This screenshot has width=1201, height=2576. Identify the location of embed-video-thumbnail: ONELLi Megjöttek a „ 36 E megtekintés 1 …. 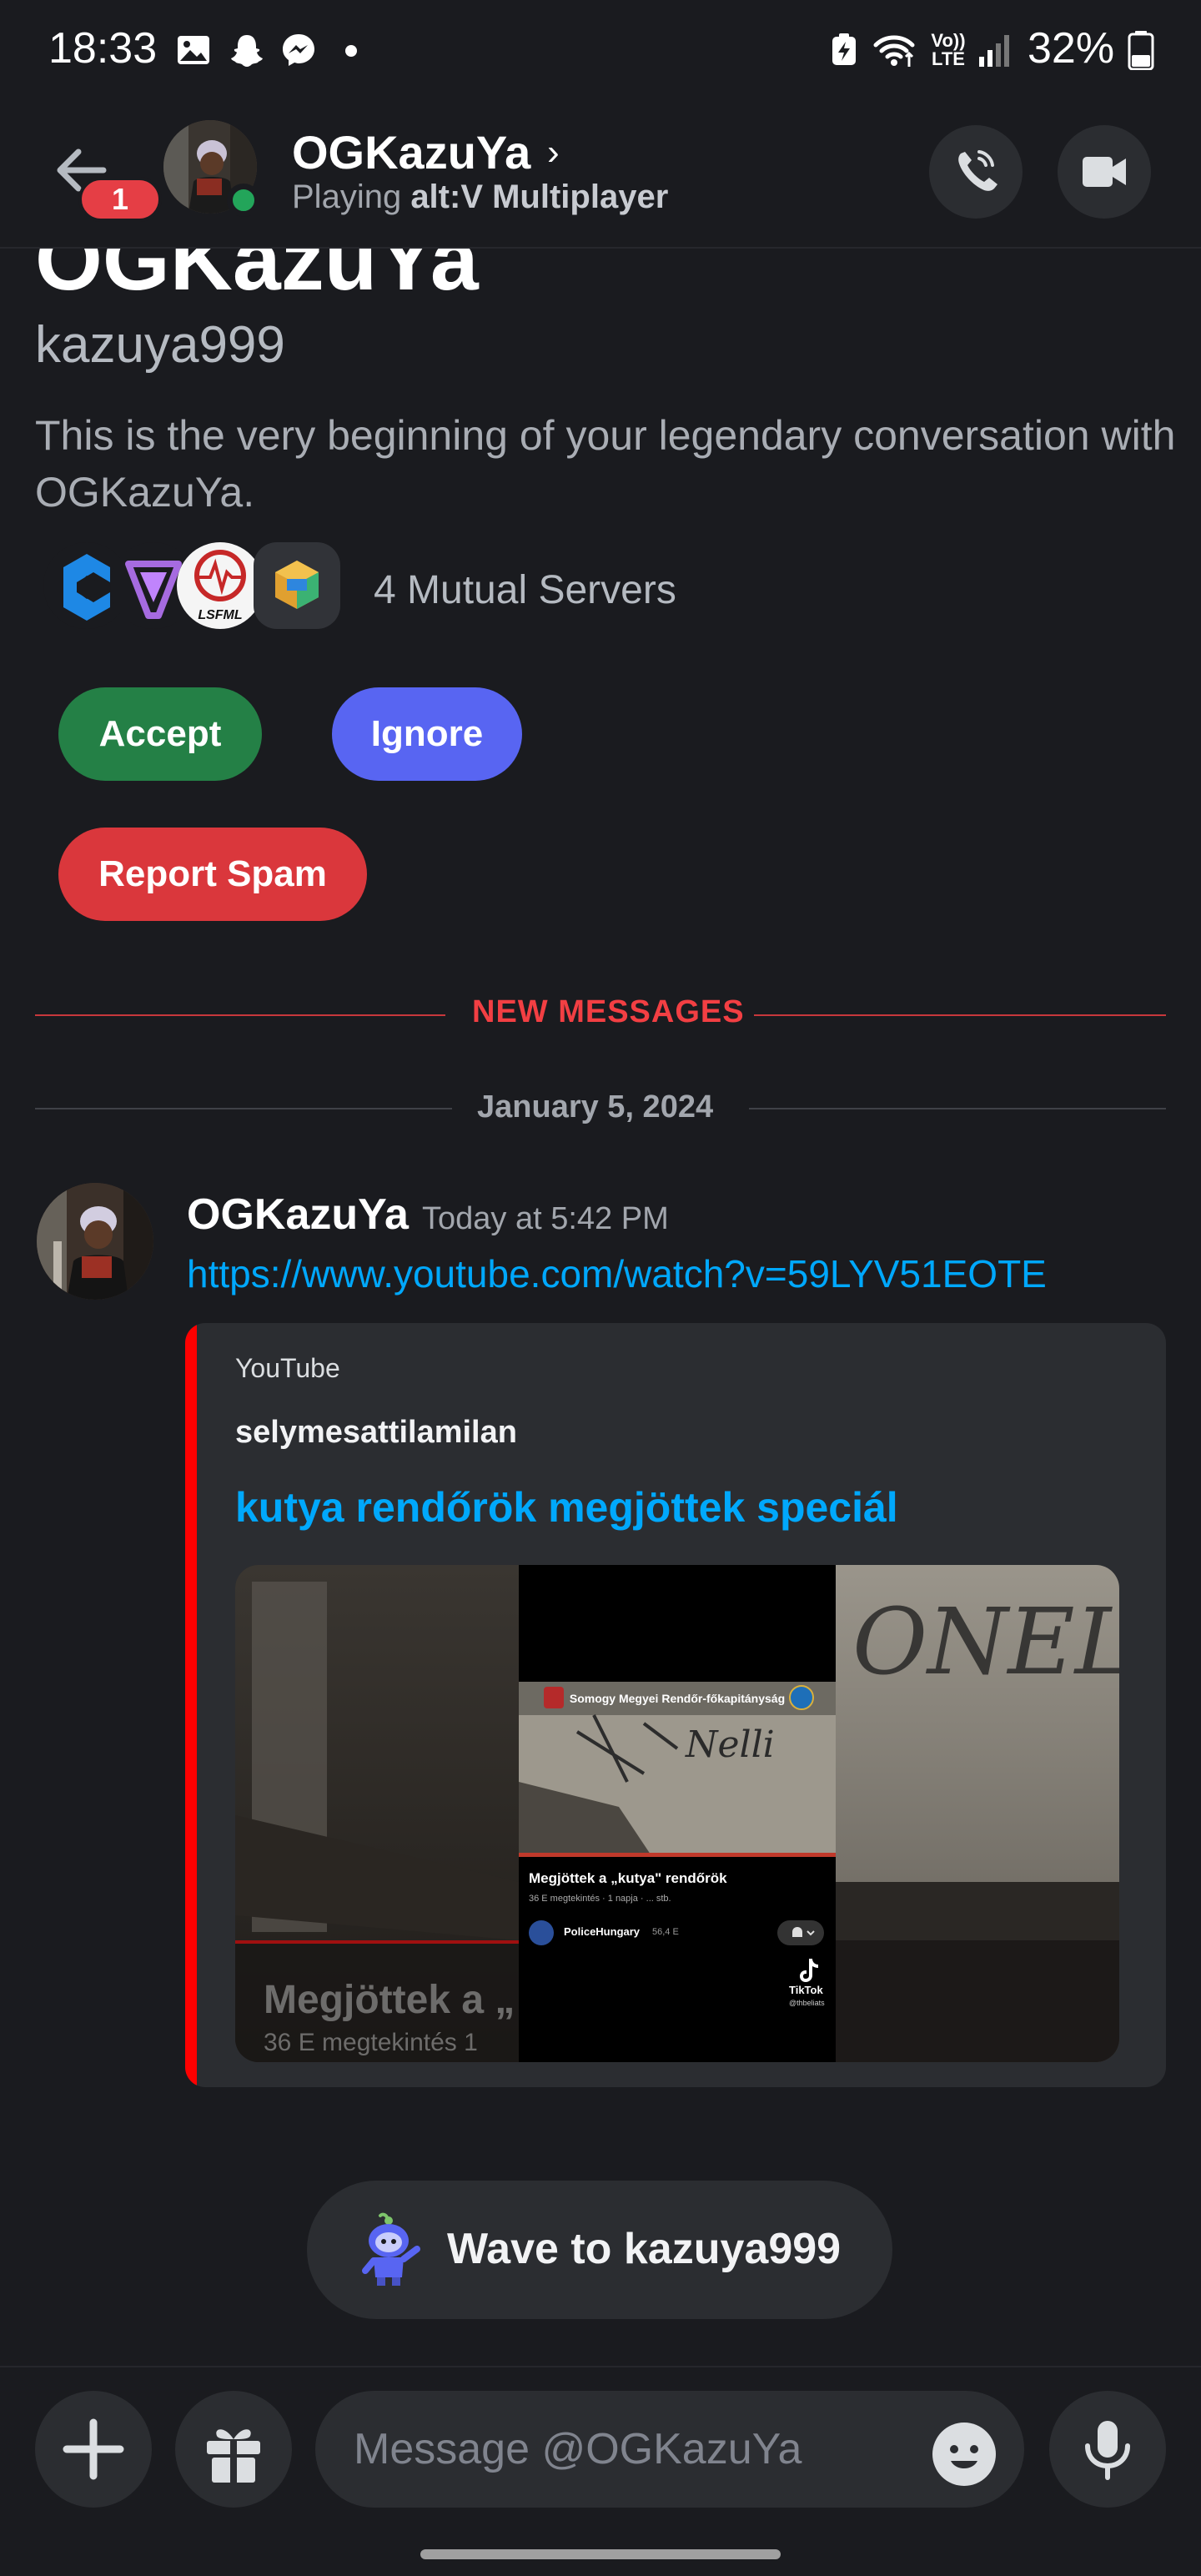
(677, 1813).